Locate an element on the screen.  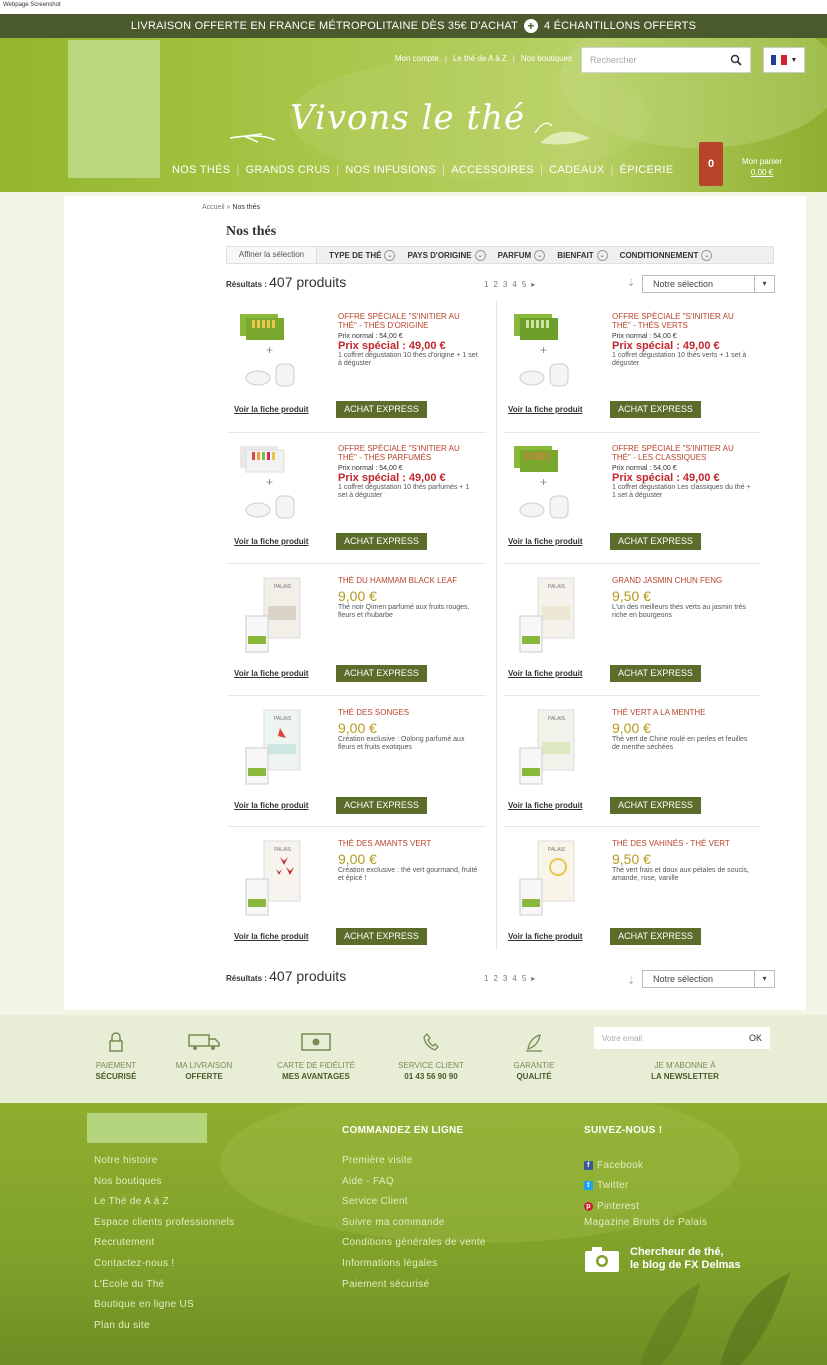
newsletter-subscribe: JE M'ABONNE À LA NEWSLETTER is located at coordinates (685, 1071).